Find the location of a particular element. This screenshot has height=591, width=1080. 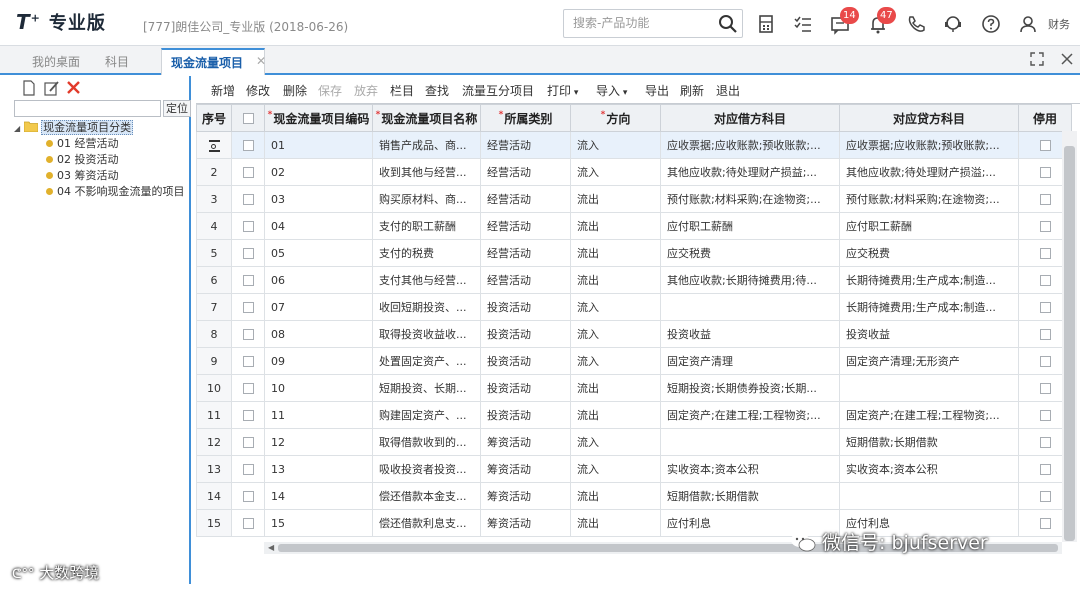

calculator-icon is located at coordinates (766, 24).